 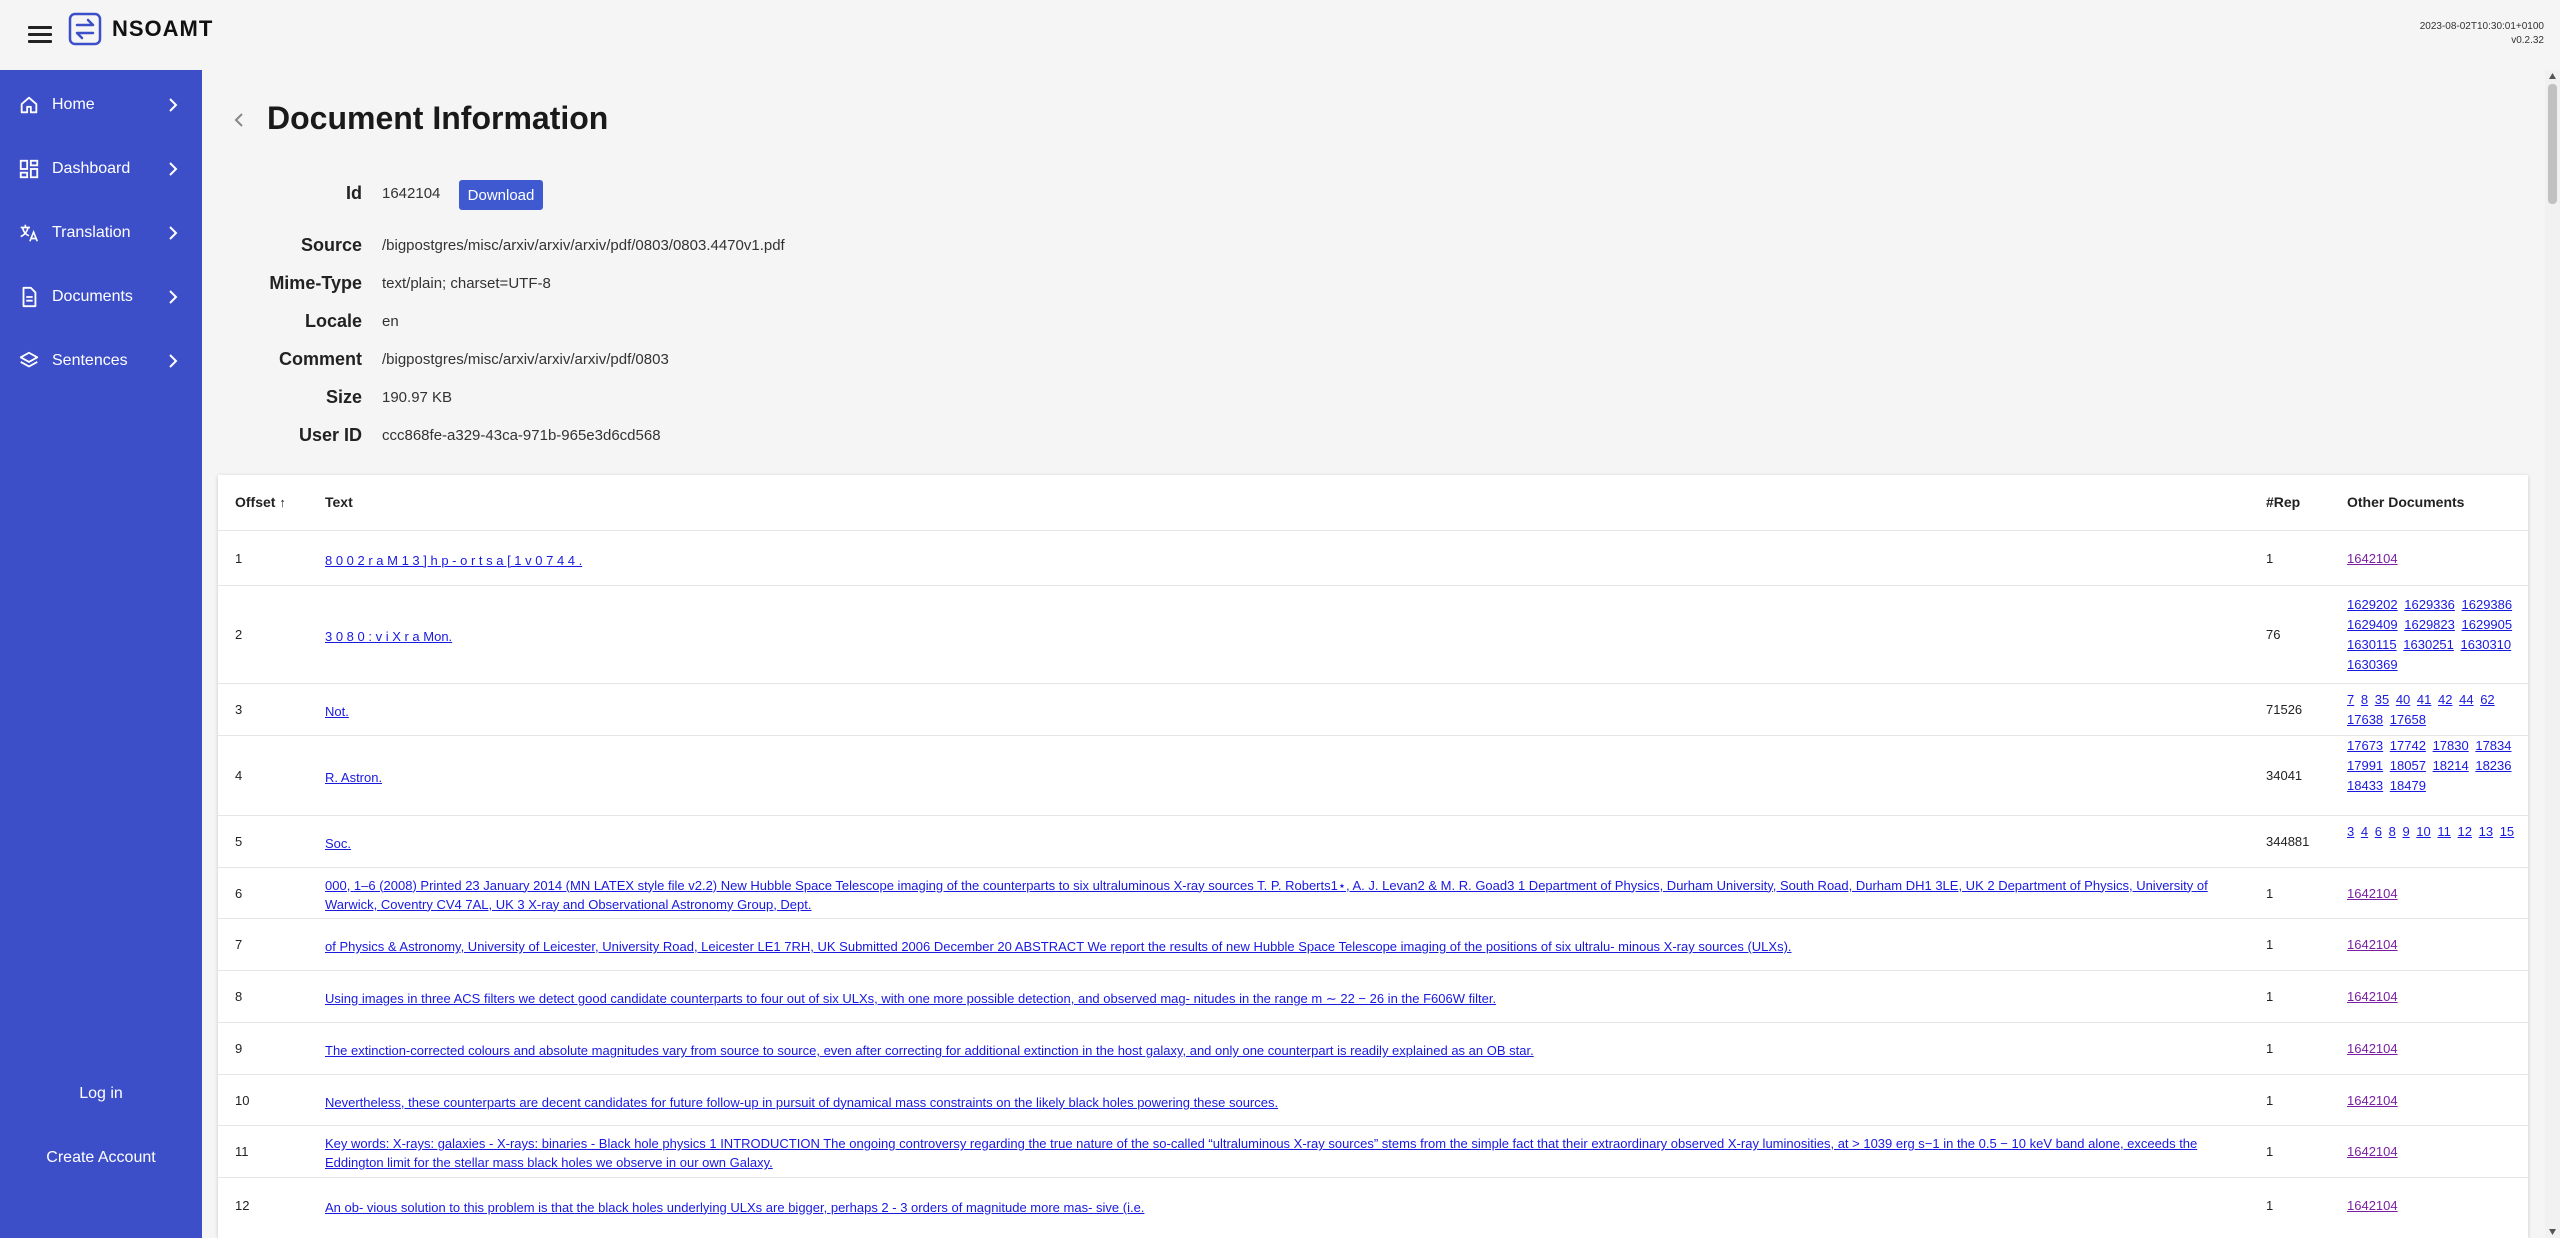 What do you see at coordinates (2527, 40) in the screenshot?
I see `app-version: v0.2.32` at bounding box center [2527, 40].